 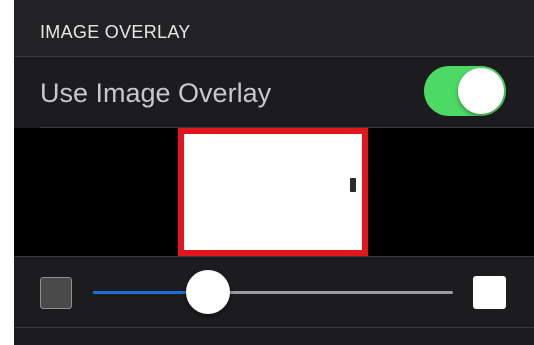 I want to click on opacity-slider-thumb, so click(x=208, y=292).